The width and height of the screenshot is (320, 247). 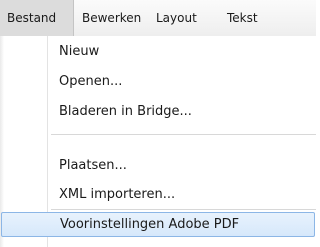 What do you see at coordinates (242, 18) in the screenshot?
I see `menu-tekst: Tekst` at bounding box center [242, 18].